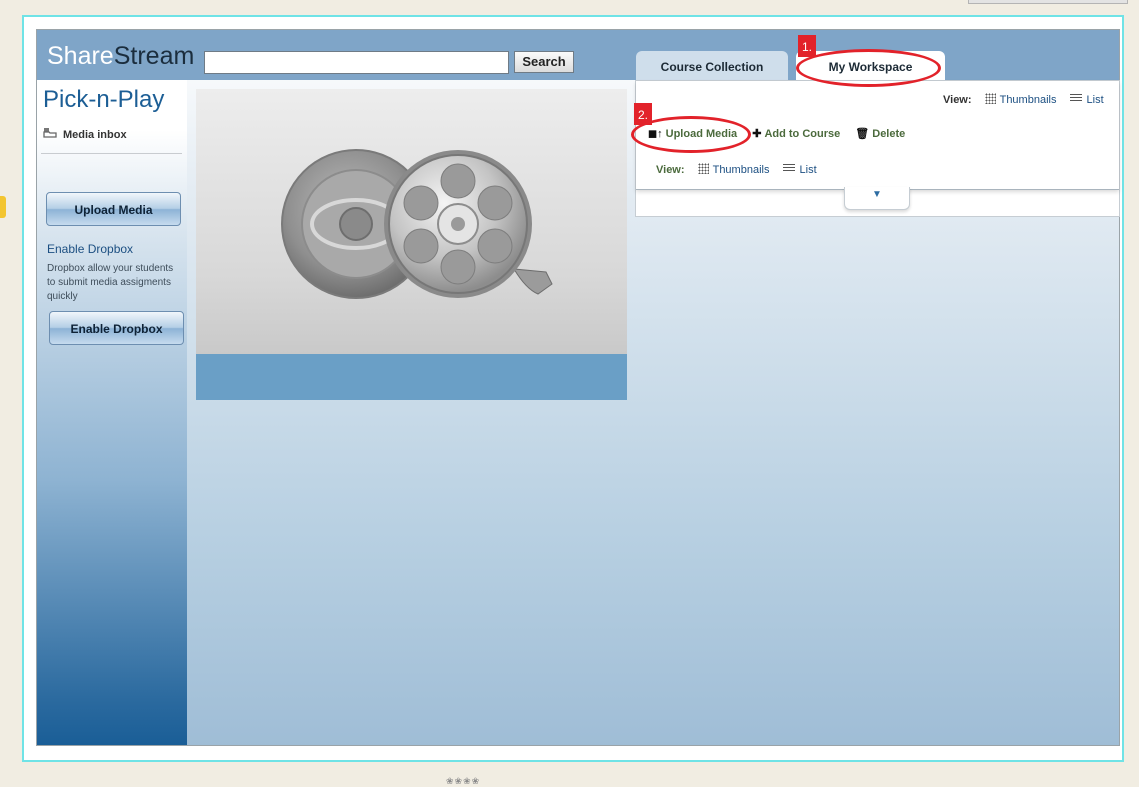  I want to click on view-list-link: List, so click(1086, 100).